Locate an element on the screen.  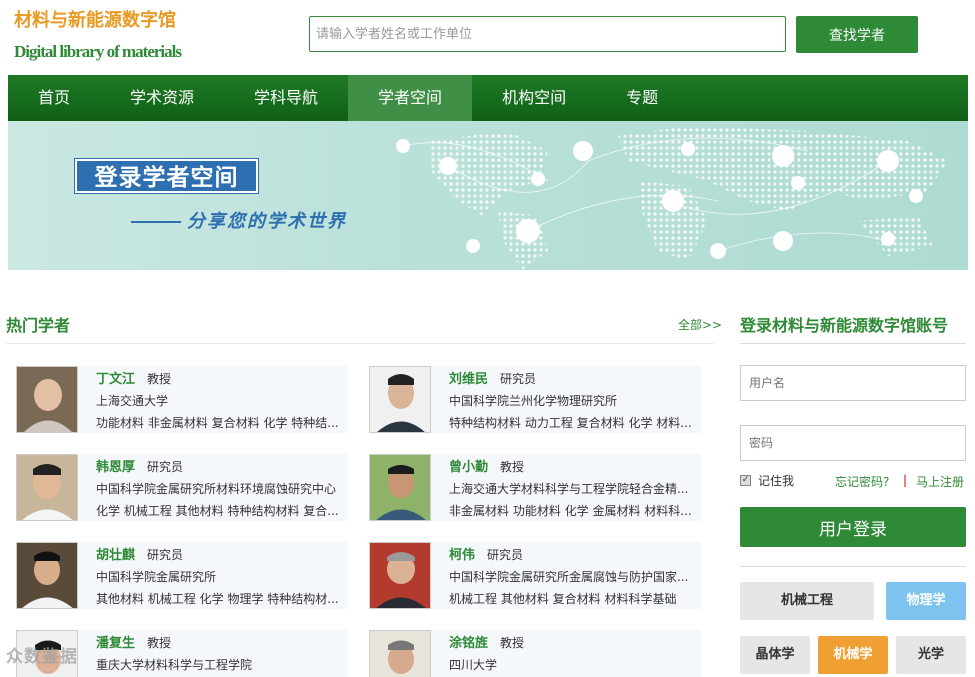
nav-item-home: 首页 is located at coordinates (54, 98).